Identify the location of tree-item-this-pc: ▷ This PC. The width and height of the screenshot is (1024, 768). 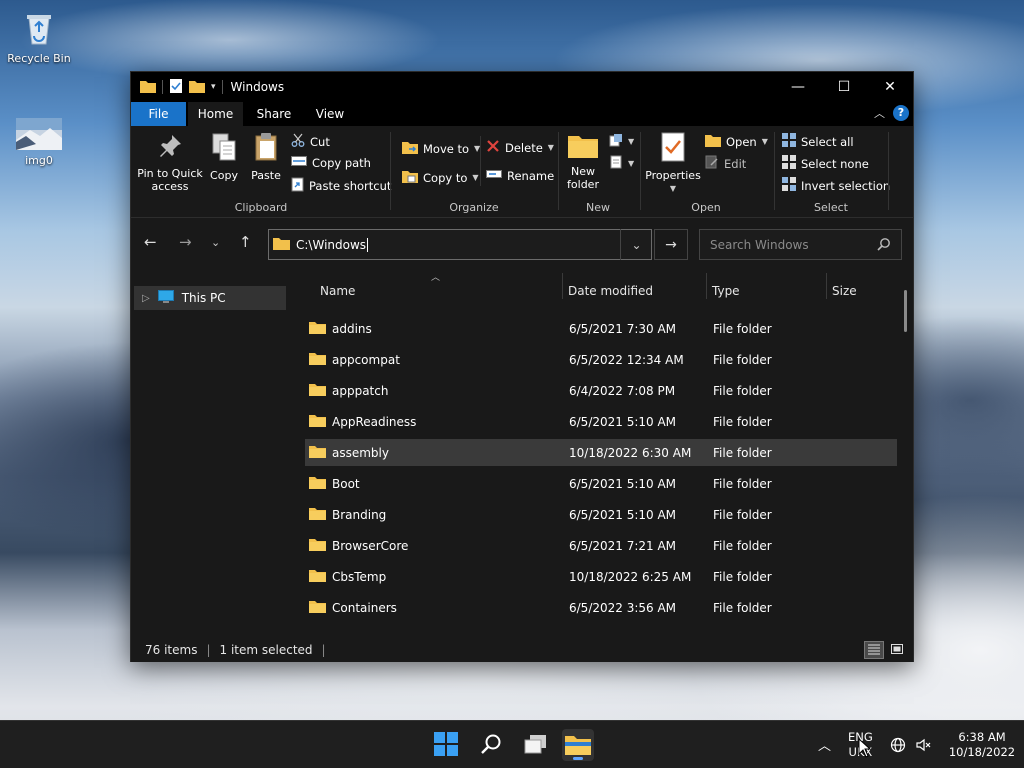
(210, 298).